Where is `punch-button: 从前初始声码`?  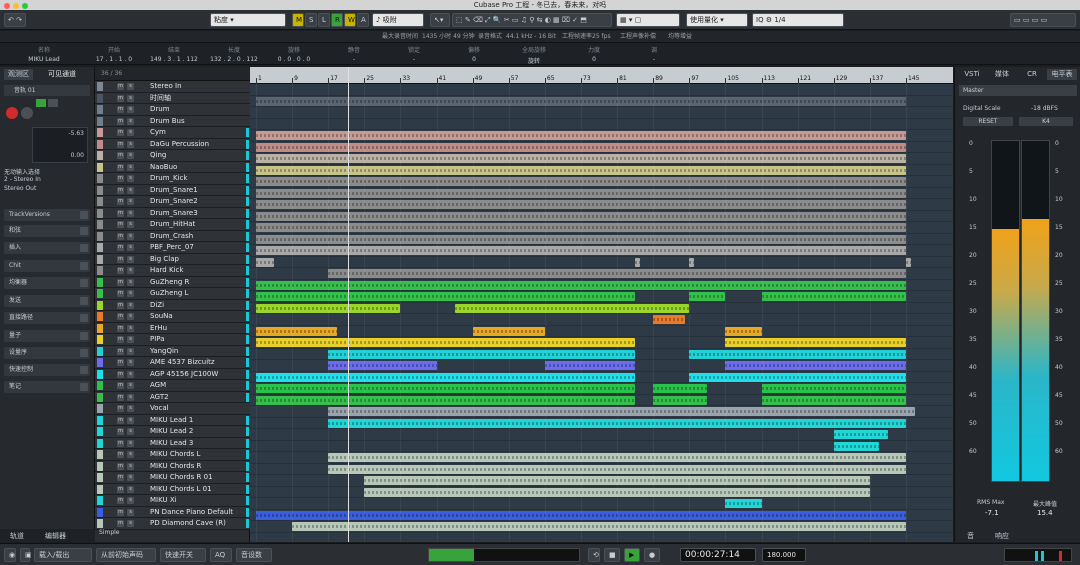 punch-button: 从前初始声码 is located at coordinates (126, 555).